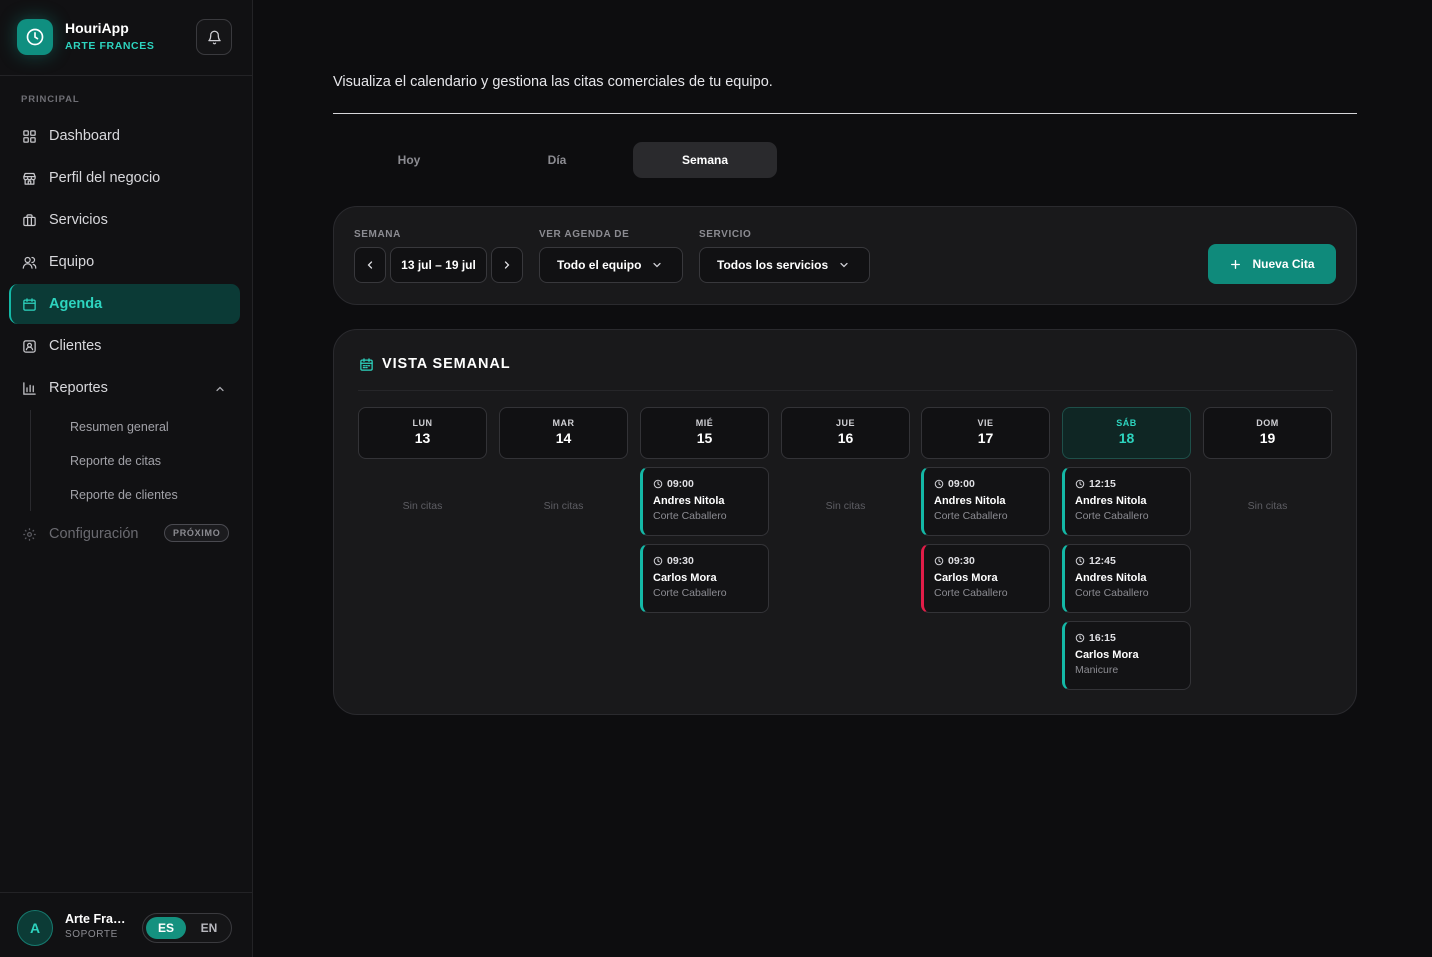 The image size is (1432, 957). I want to click on store-icon, so click(29, 178).